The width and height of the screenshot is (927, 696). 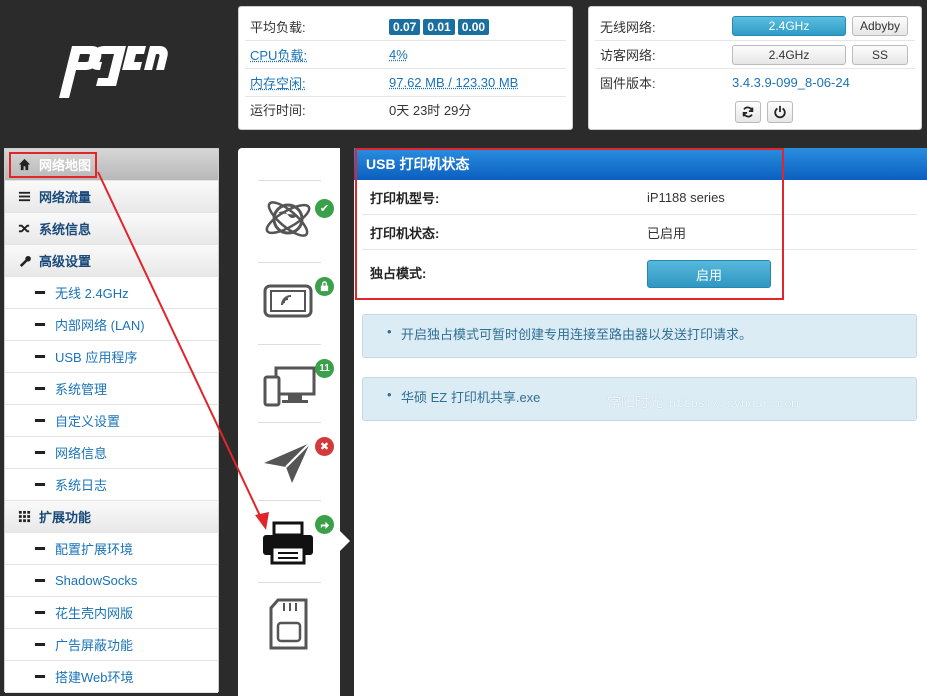 What do you see at coordinates (111, 677) in the screenshot?
I see `sidebar-item-16: 搭建Web环境` at bounding box center [111, 677].